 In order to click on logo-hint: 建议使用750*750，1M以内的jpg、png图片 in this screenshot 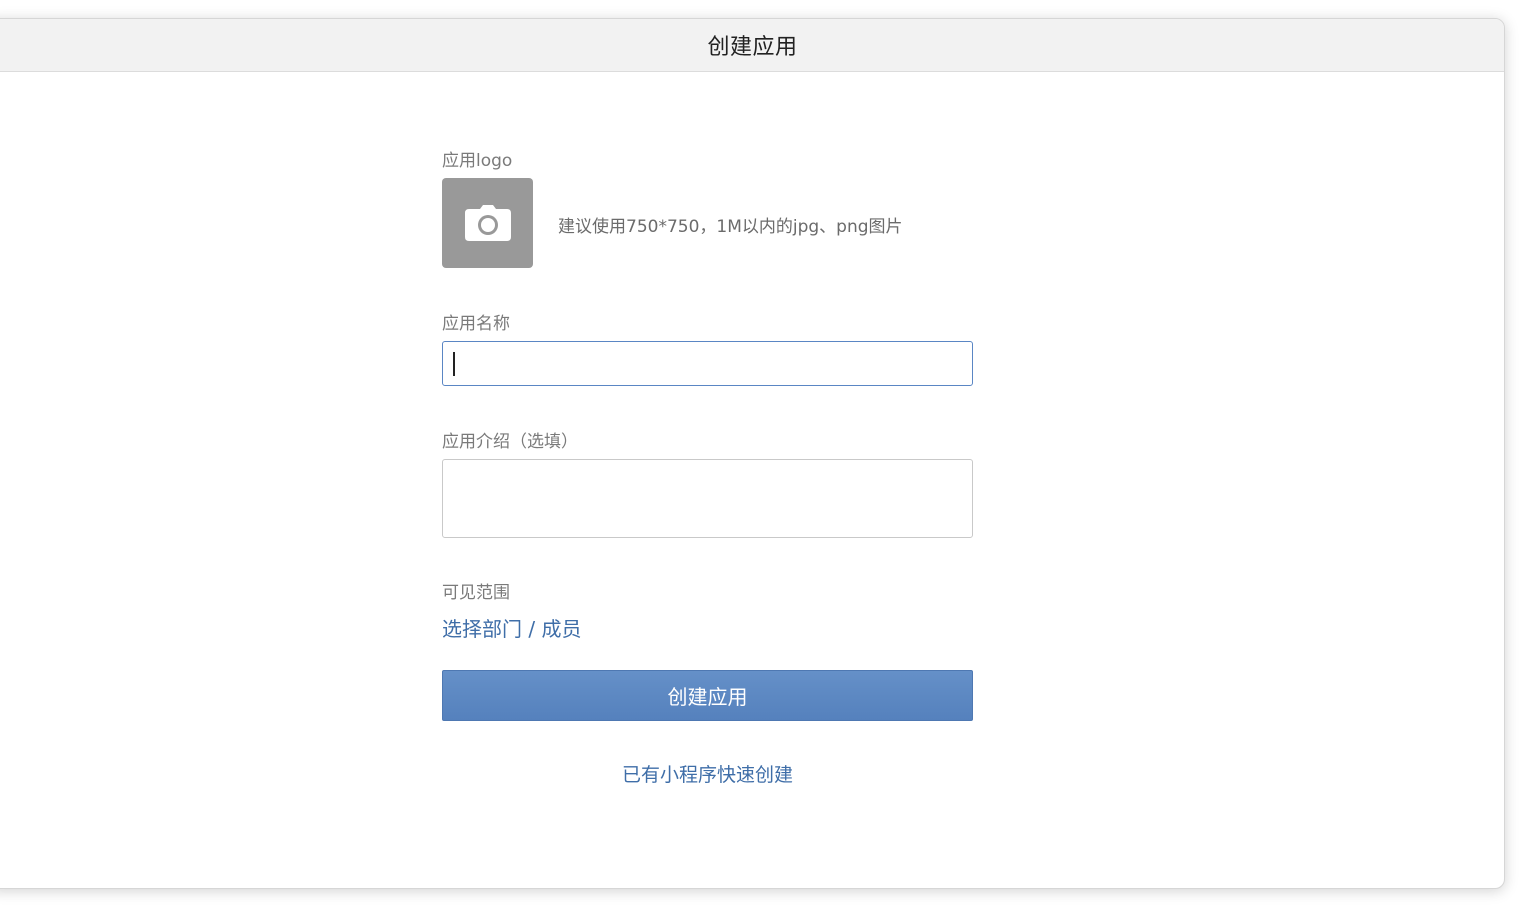, I will do `click(730, 227)`.